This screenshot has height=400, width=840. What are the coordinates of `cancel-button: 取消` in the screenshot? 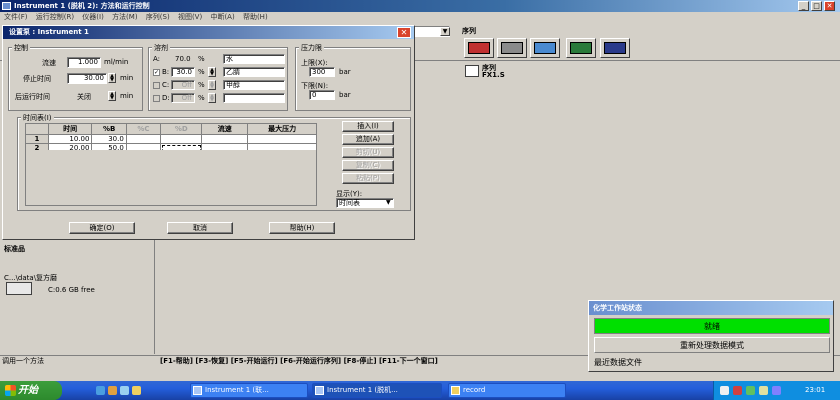 It's located at (200, 228).